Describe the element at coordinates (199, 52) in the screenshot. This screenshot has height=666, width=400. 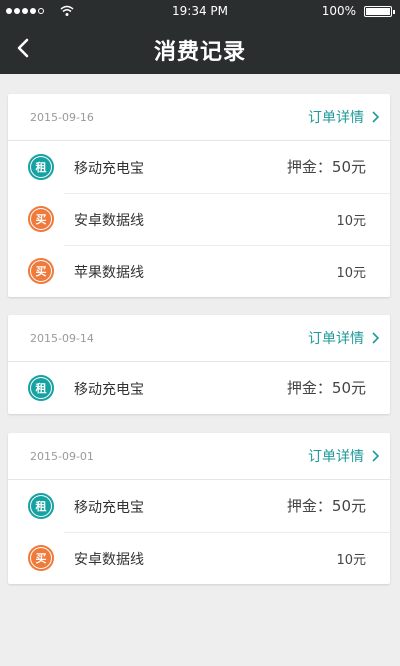
I see `page-title: 消费记录` at that location.